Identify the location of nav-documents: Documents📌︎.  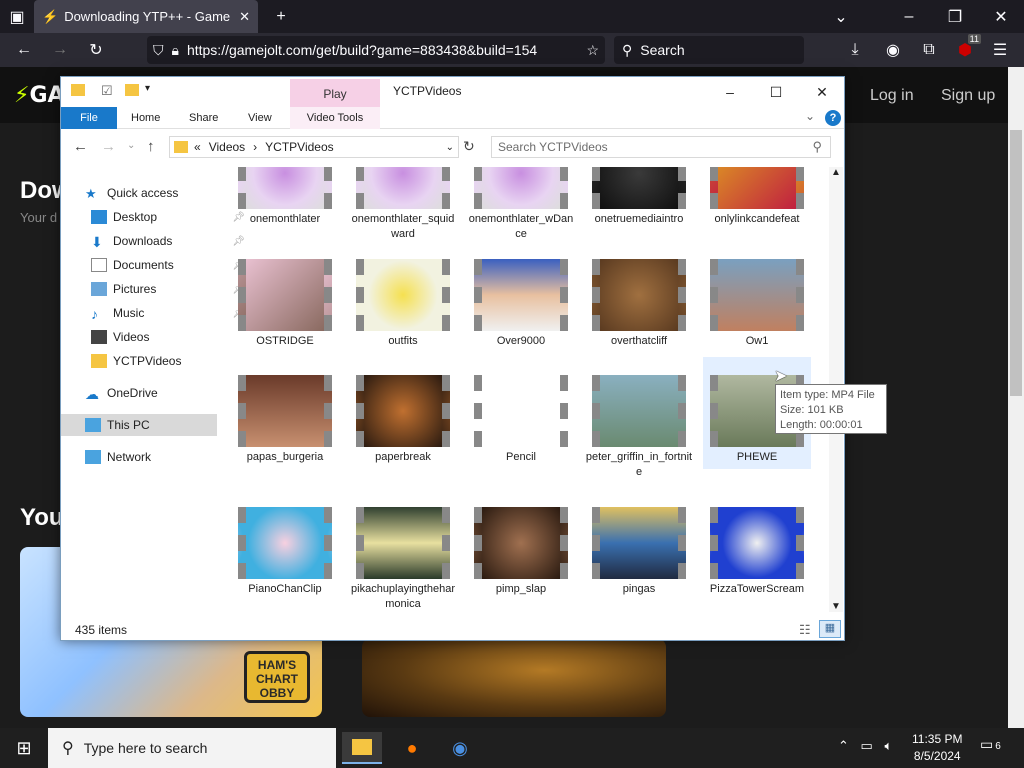
(169, 265).